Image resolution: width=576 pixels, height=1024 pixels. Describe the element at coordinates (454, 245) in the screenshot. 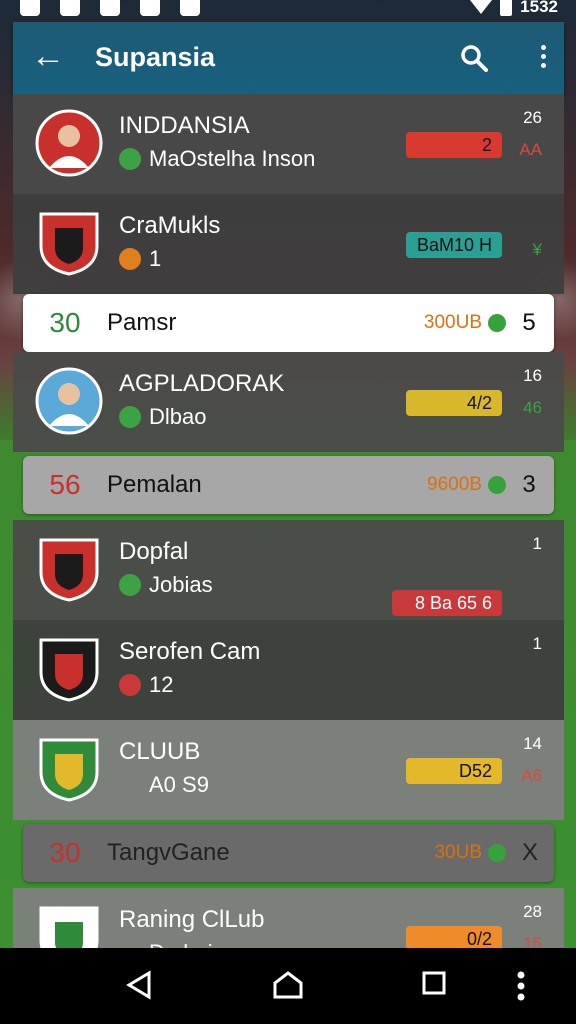

I see `score-badge: BaM10 H` at that location.